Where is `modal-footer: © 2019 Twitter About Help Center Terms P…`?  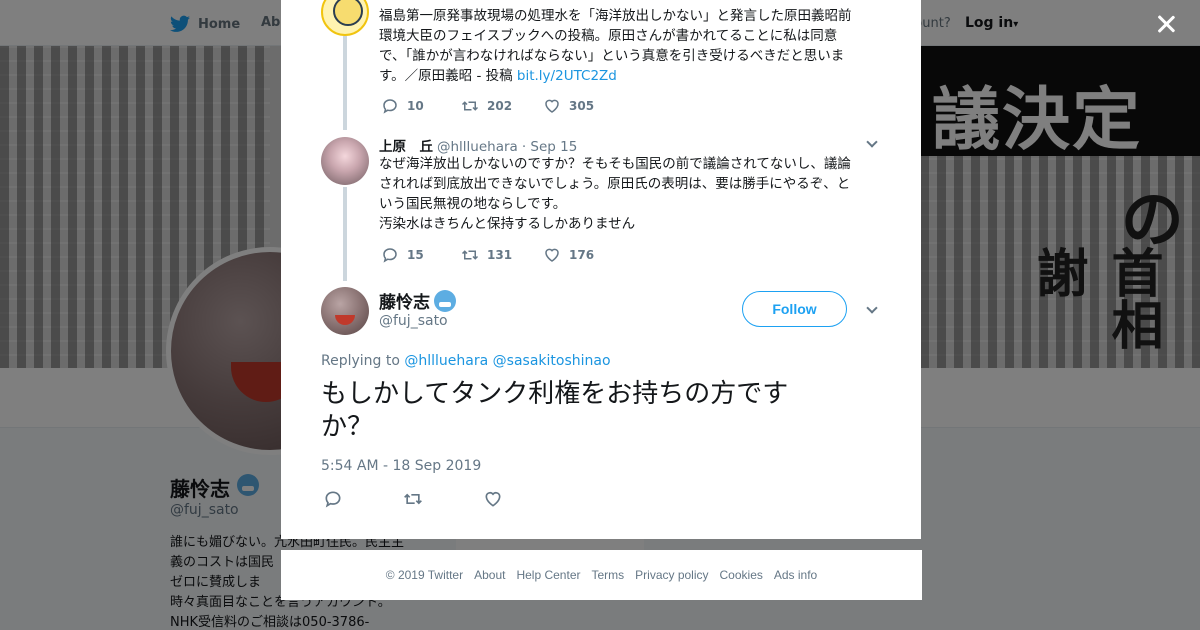 modal-footer: © 2019 Twitter About Help Center Terms P… is located at coordinates (601, 575).